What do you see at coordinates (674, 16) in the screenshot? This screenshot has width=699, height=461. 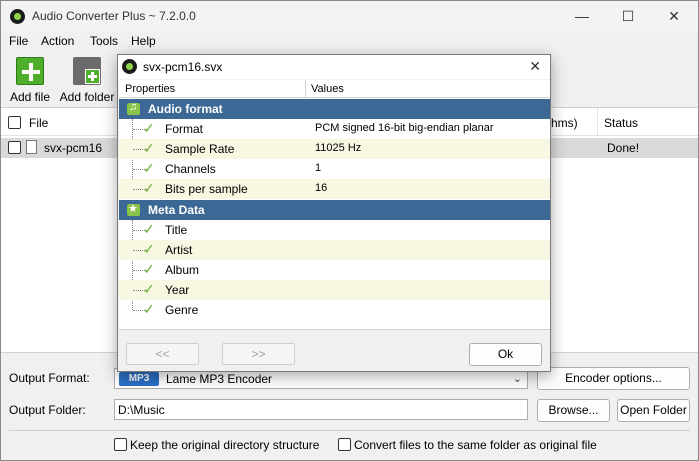 I see `close-button: ✕` at bounding box center [674, 16].